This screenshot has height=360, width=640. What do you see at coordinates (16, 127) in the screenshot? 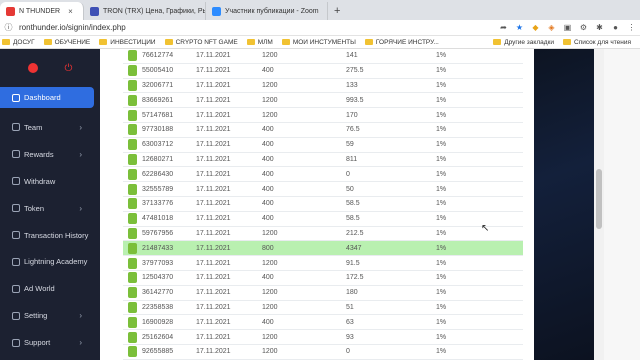
I see `team-icon` at bounding box center [16, 127].